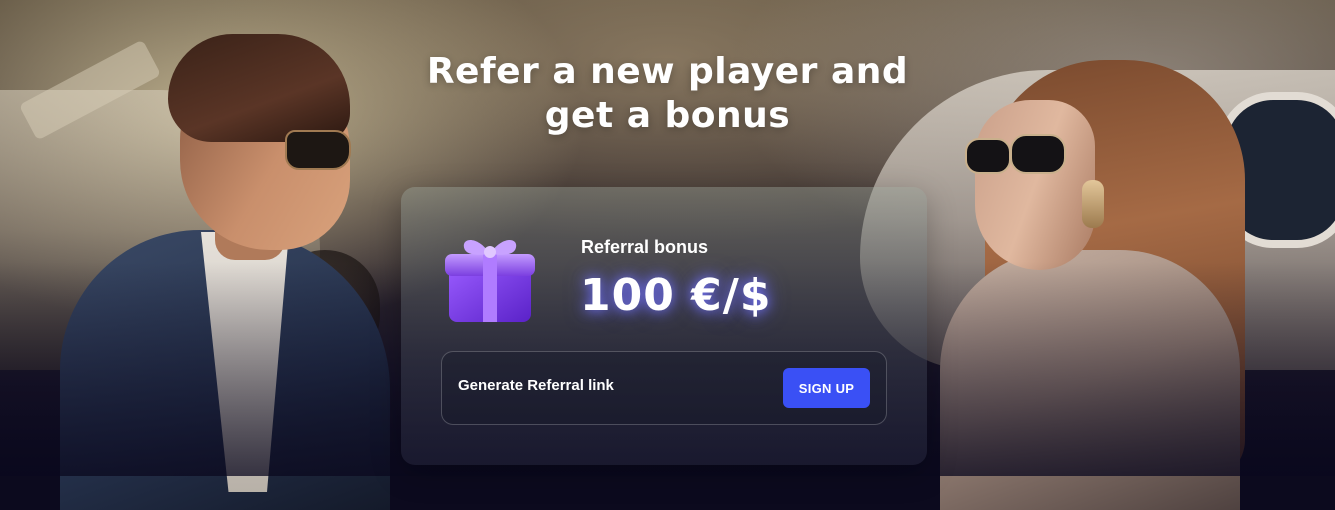 This screenshot has height=510, width=1335. Describe the element at coordinates (667, 115) in the screenshot. I see `title-line-2: get a bonus` at that location.